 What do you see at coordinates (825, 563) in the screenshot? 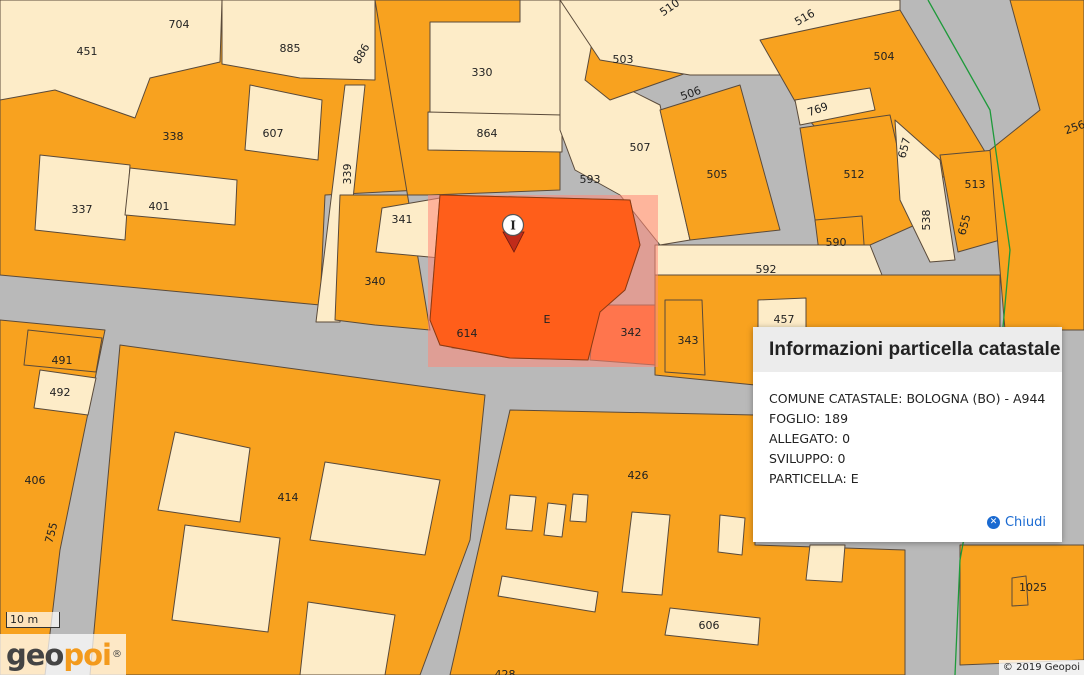
I see `parcel-426-g` at bounding box center [825, 563].